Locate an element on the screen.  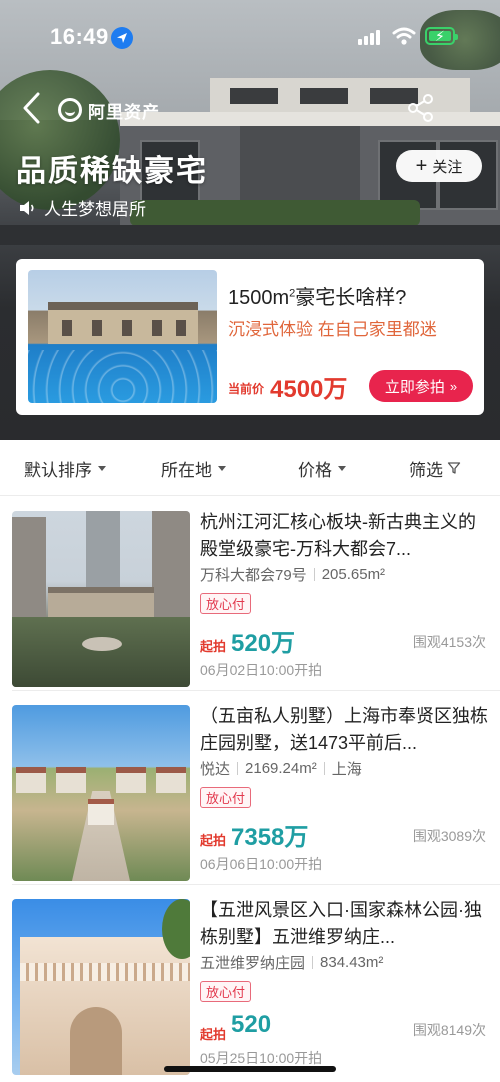
listing-meta: 万科大都会79号 205.65m² is located at coordinates (292, 574).